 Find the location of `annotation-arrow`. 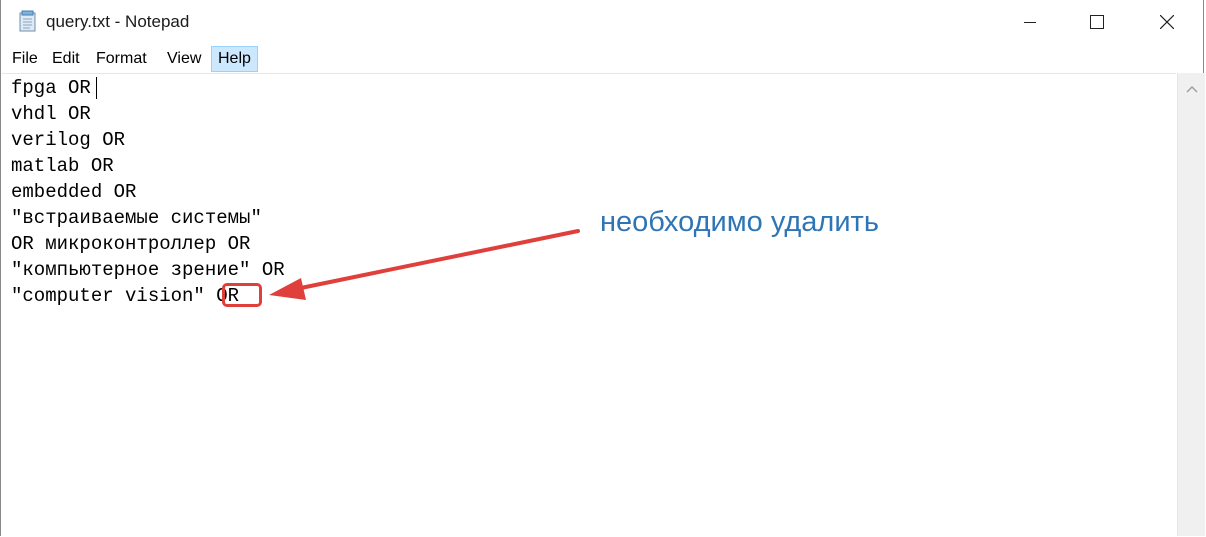

annotation-arrow is located at coordinates (424, 264).